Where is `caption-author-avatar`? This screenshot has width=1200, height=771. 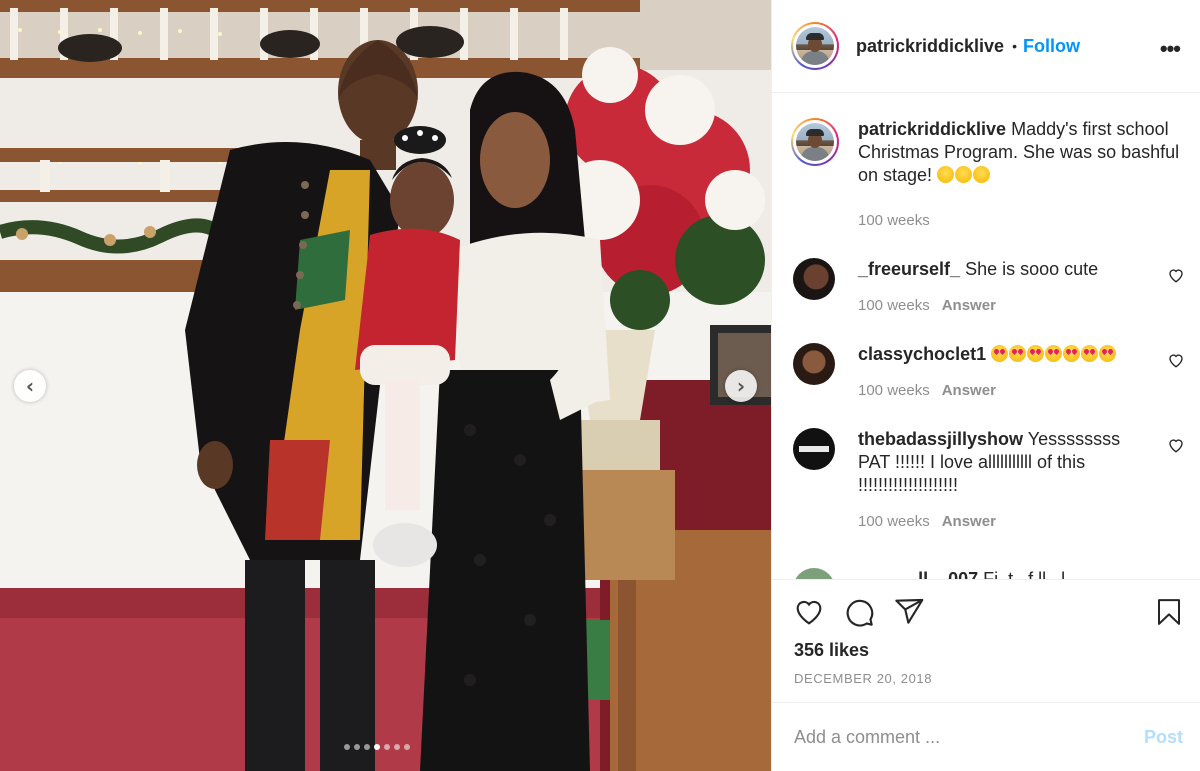
caption-author-avatar is located at coordinates (815, 142).